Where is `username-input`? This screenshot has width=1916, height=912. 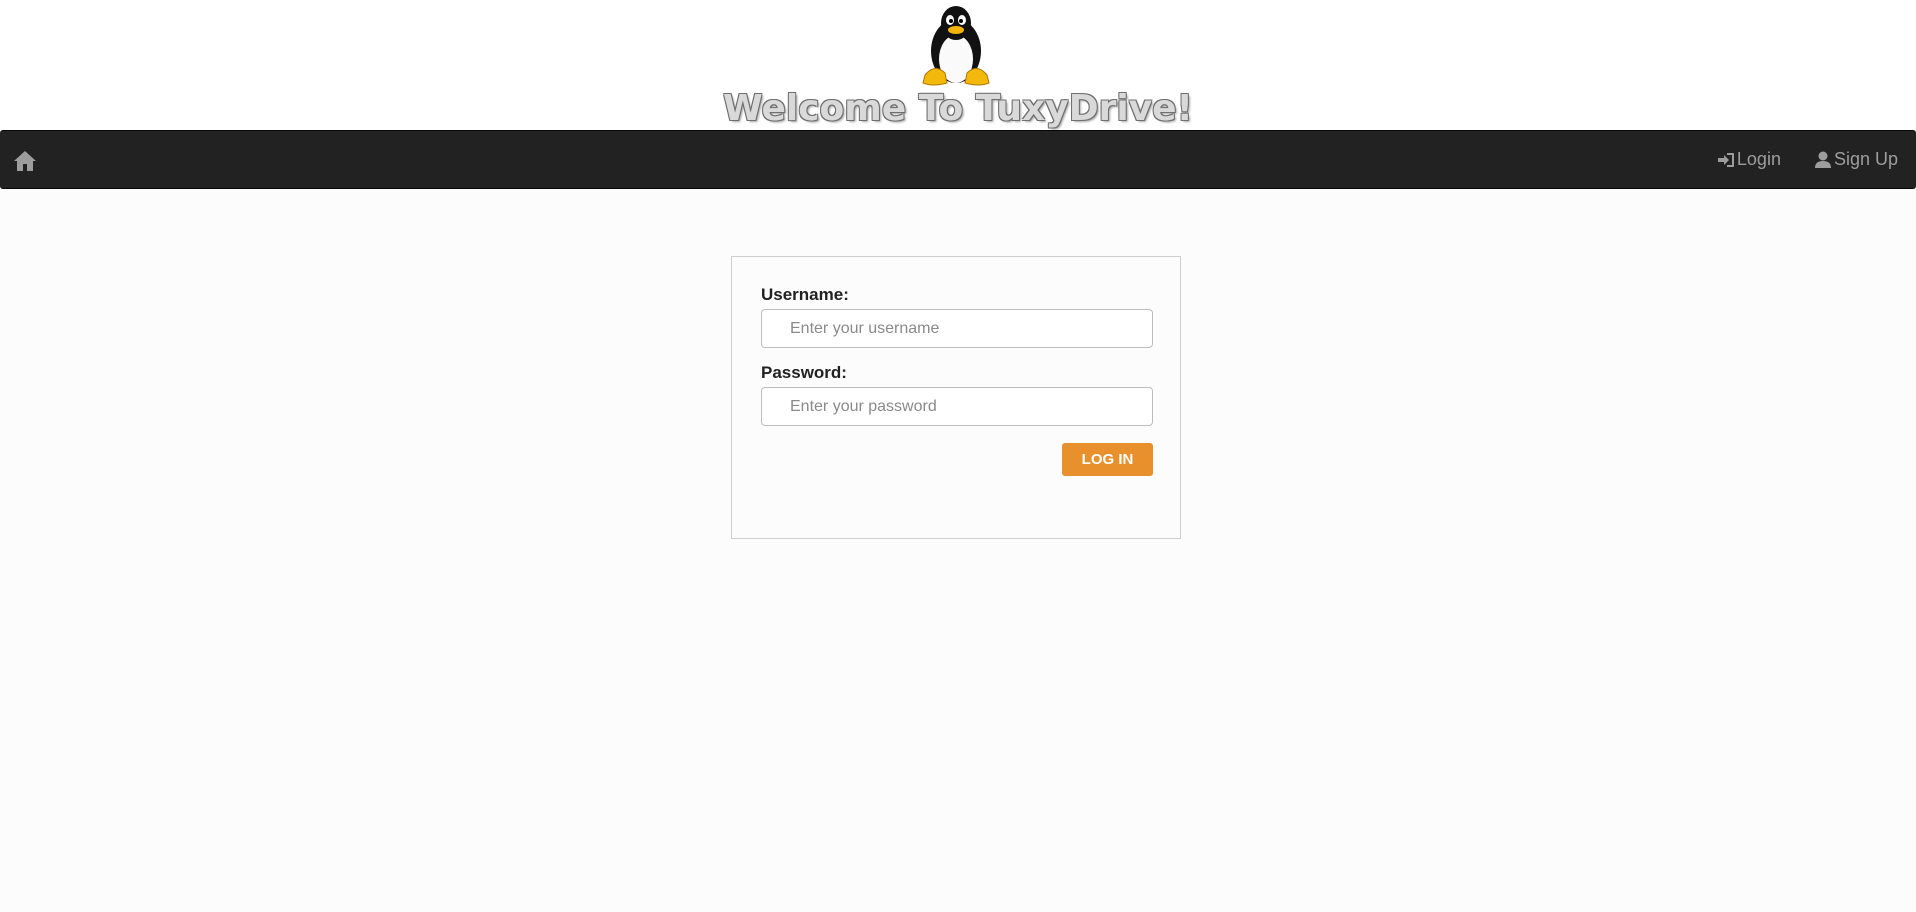
username-input is located at coordinates (957, 328).